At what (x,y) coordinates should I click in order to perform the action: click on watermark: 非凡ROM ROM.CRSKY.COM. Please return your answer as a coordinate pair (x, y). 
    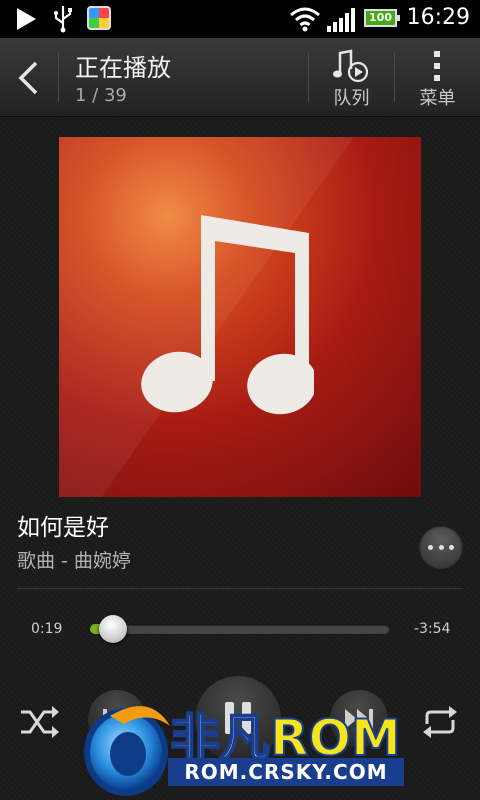
    Looking at the image, I should click on (245, 747).